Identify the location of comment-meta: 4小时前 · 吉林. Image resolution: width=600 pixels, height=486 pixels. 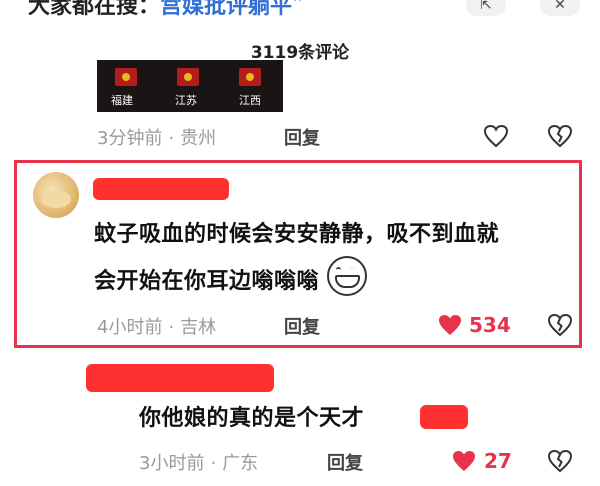
(157, 327).